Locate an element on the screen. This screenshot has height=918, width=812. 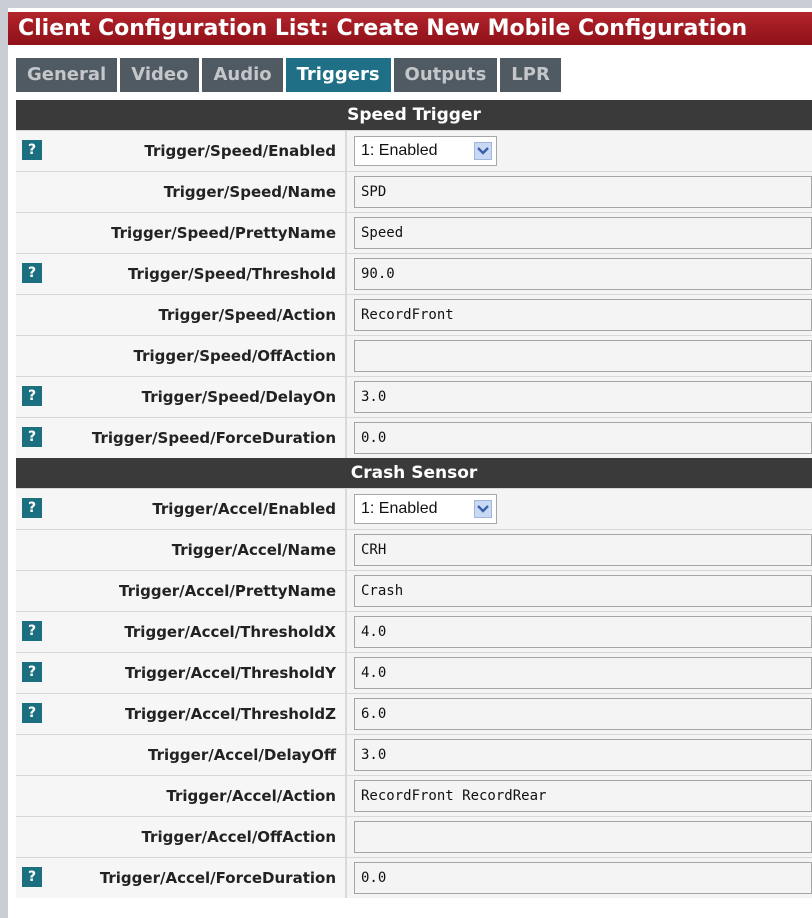
setting-label: Trigger/Accel/DelayOff is located at coordinates (242, 755).